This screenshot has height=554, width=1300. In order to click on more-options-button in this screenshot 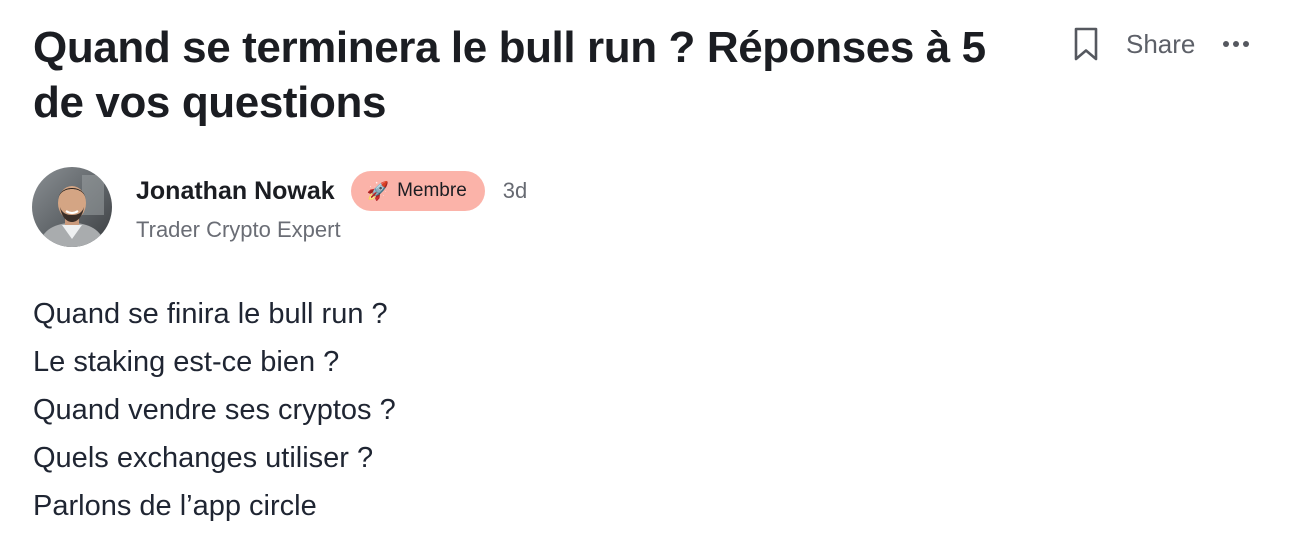, I will do `click(1236, 44)`.